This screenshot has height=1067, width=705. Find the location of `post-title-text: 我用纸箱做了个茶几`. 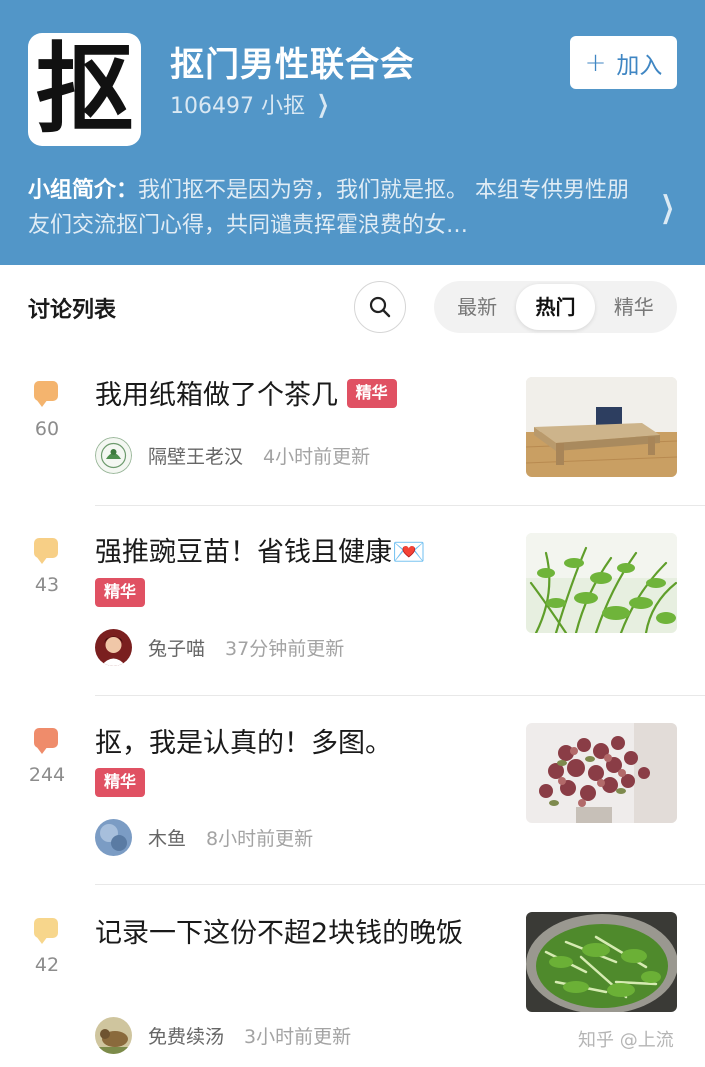

post-title-text: 我用纸箱做了个茶几 is located at coordinates (216, 395).